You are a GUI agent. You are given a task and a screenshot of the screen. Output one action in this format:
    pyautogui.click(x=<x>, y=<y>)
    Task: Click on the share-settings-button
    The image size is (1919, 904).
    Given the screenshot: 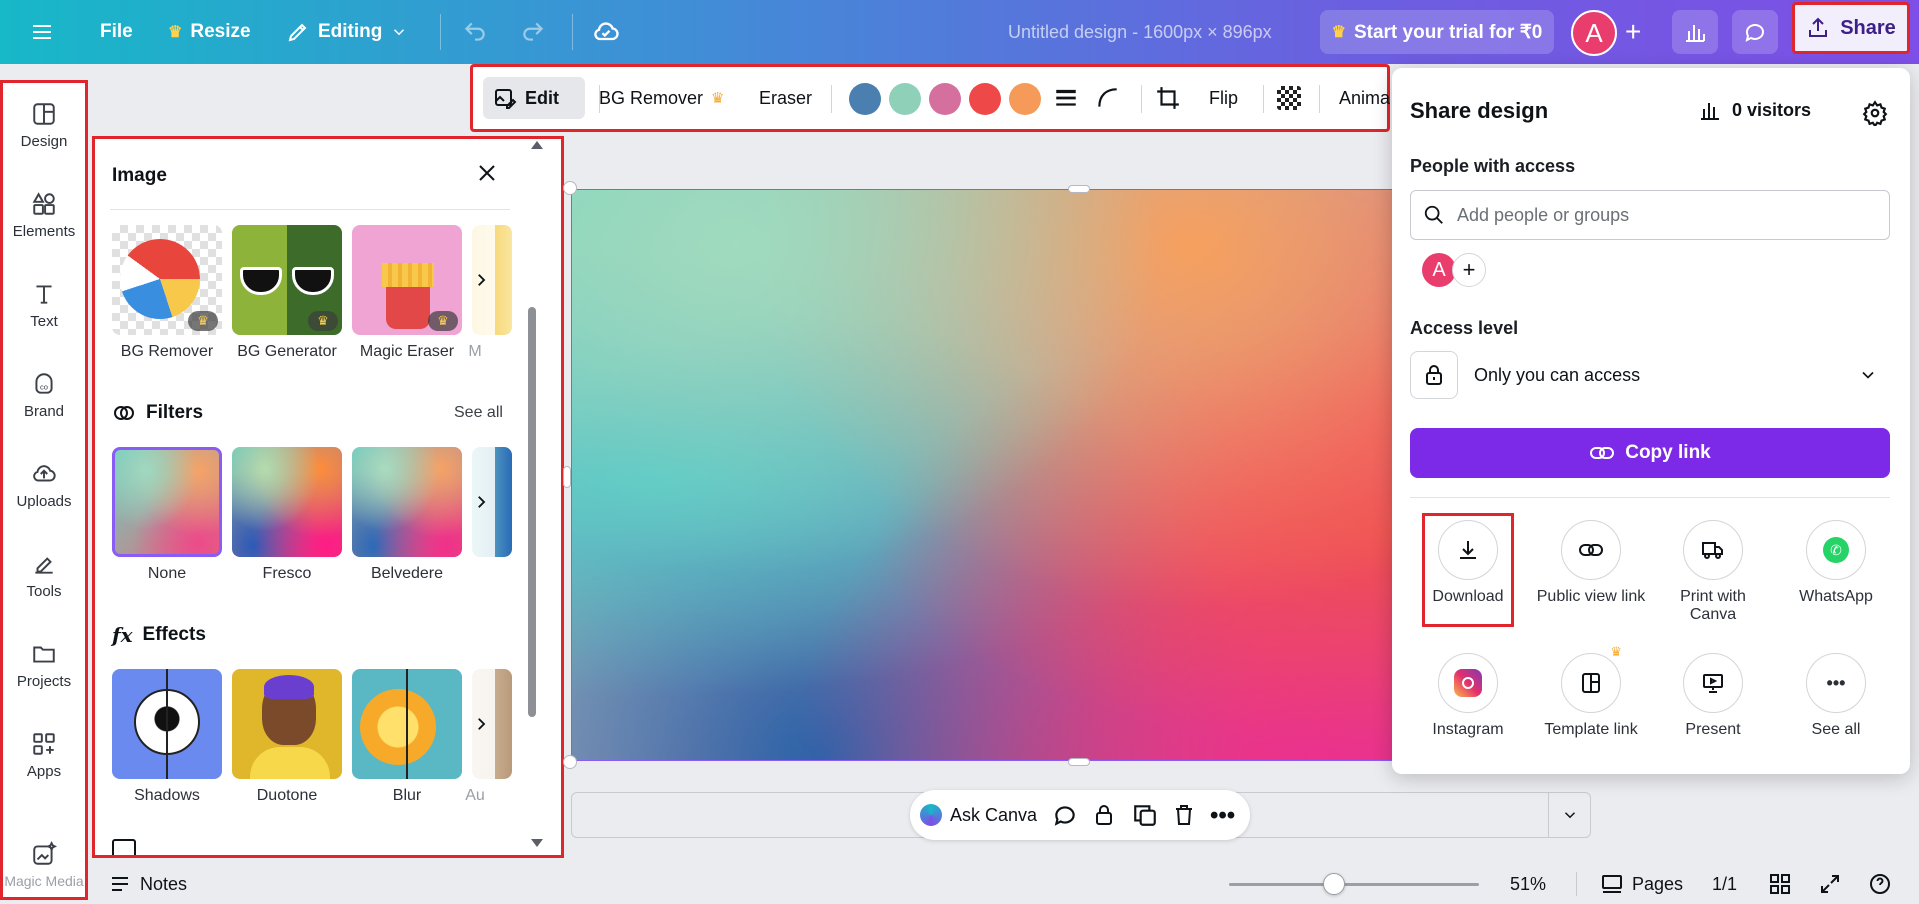 What is the action you would take?
    pyautogui.click(x=1875, y=115)
    